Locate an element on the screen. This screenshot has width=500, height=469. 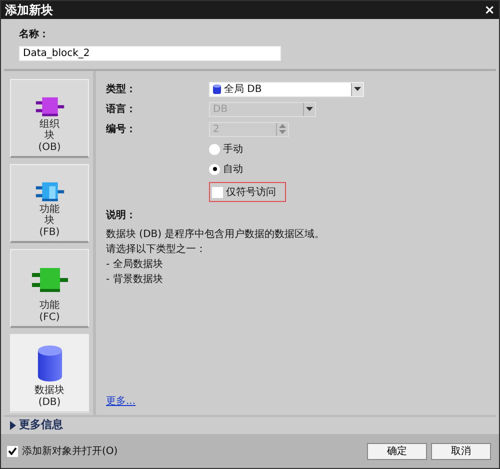
checkmark-icon is located at coordinates (12, 451).